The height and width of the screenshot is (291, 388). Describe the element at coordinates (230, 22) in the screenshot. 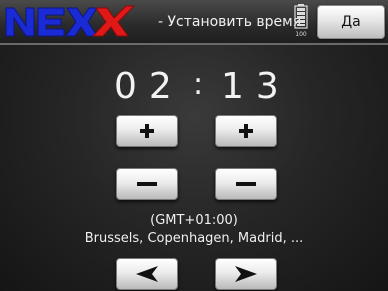

I see `page-title: - Установить время` at that location.